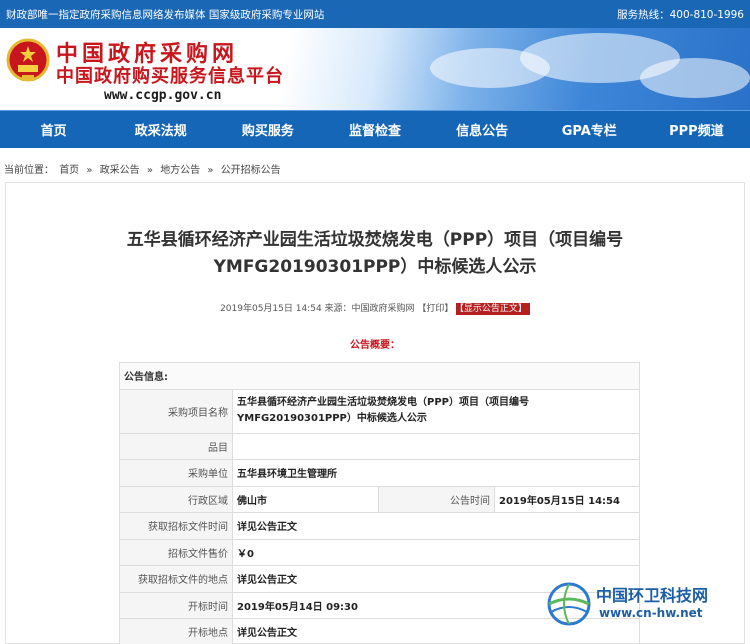 Image resolution: width=750 pixels, height=644 pixels. What do you see at coordinates (375, 240) in the screenshot?
I see `article-title-line1: 五华县循环经济产业园生活垃圾焚烧发电（PPP）项目（项目编号` at bounding box center [375, 240].